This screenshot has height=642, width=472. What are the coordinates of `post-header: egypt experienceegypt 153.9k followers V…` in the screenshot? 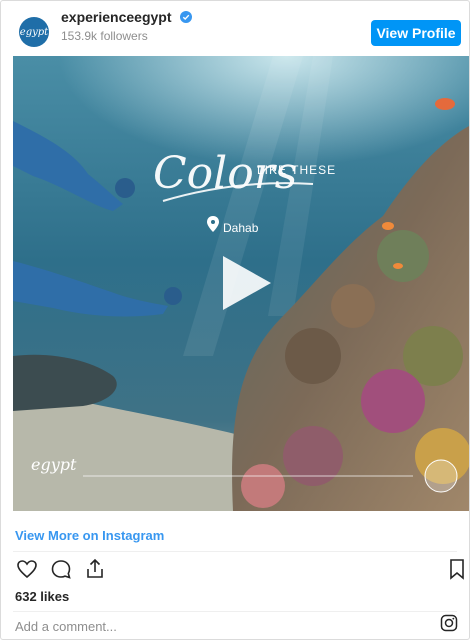 It's located at (235, 27).